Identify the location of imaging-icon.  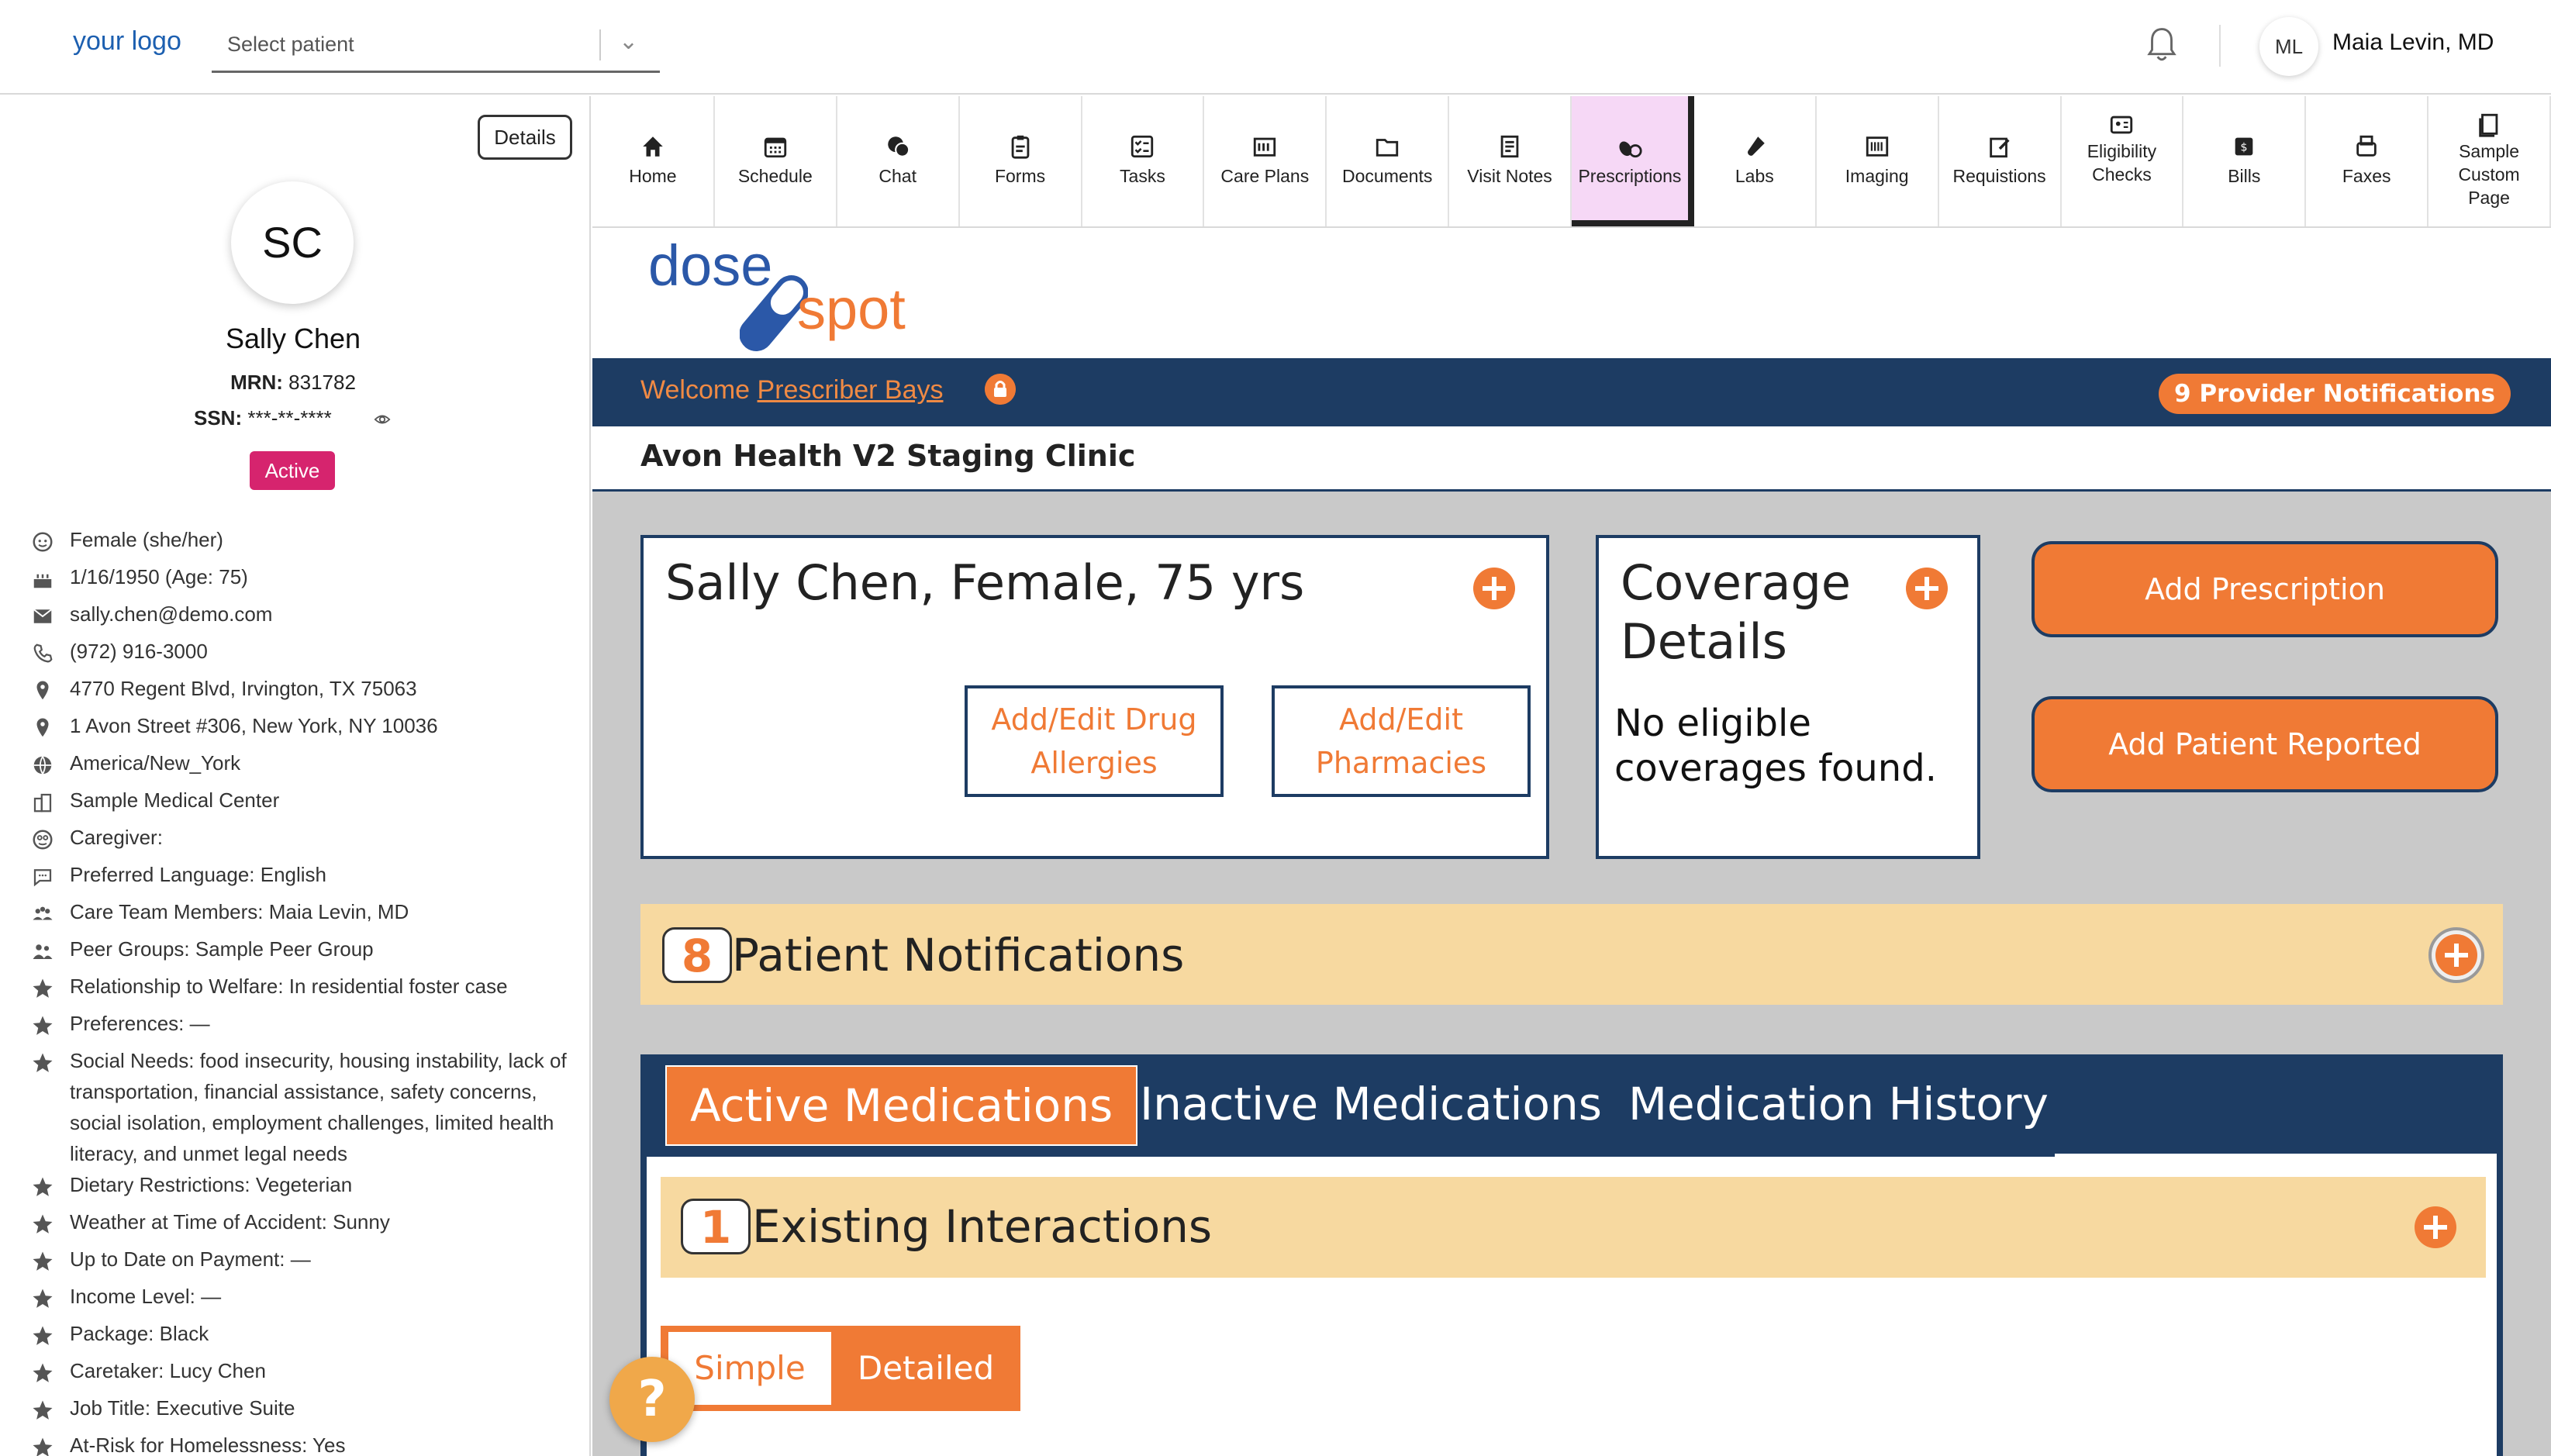
(1877, 146).